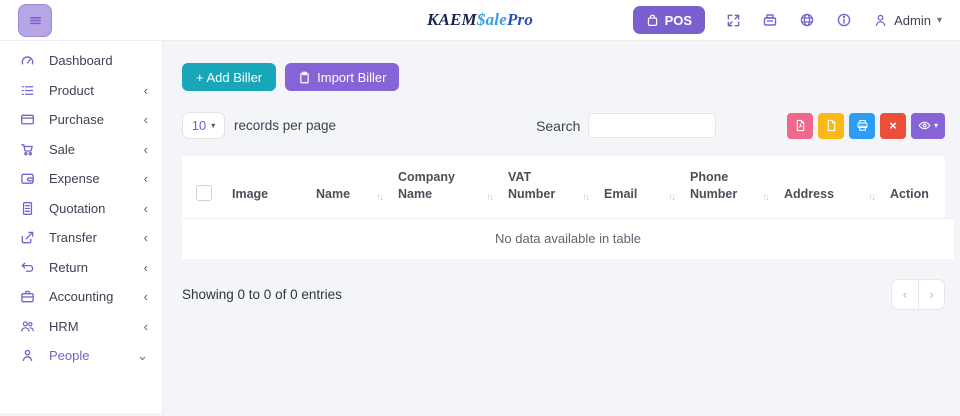 Image resolution: width=960 pixels, height=416 pixels. What do you see at coordinates (862, 125) in the screenshot?
I see `print-button` at bounding box center [862, 125].